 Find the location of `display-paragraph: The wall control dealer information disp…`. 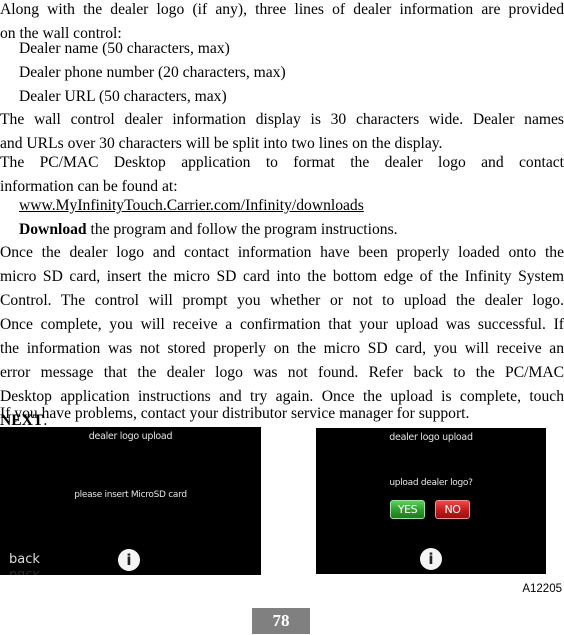

display-paragraph: The wall control dealer information disp… is located at coordinates (282, 132).